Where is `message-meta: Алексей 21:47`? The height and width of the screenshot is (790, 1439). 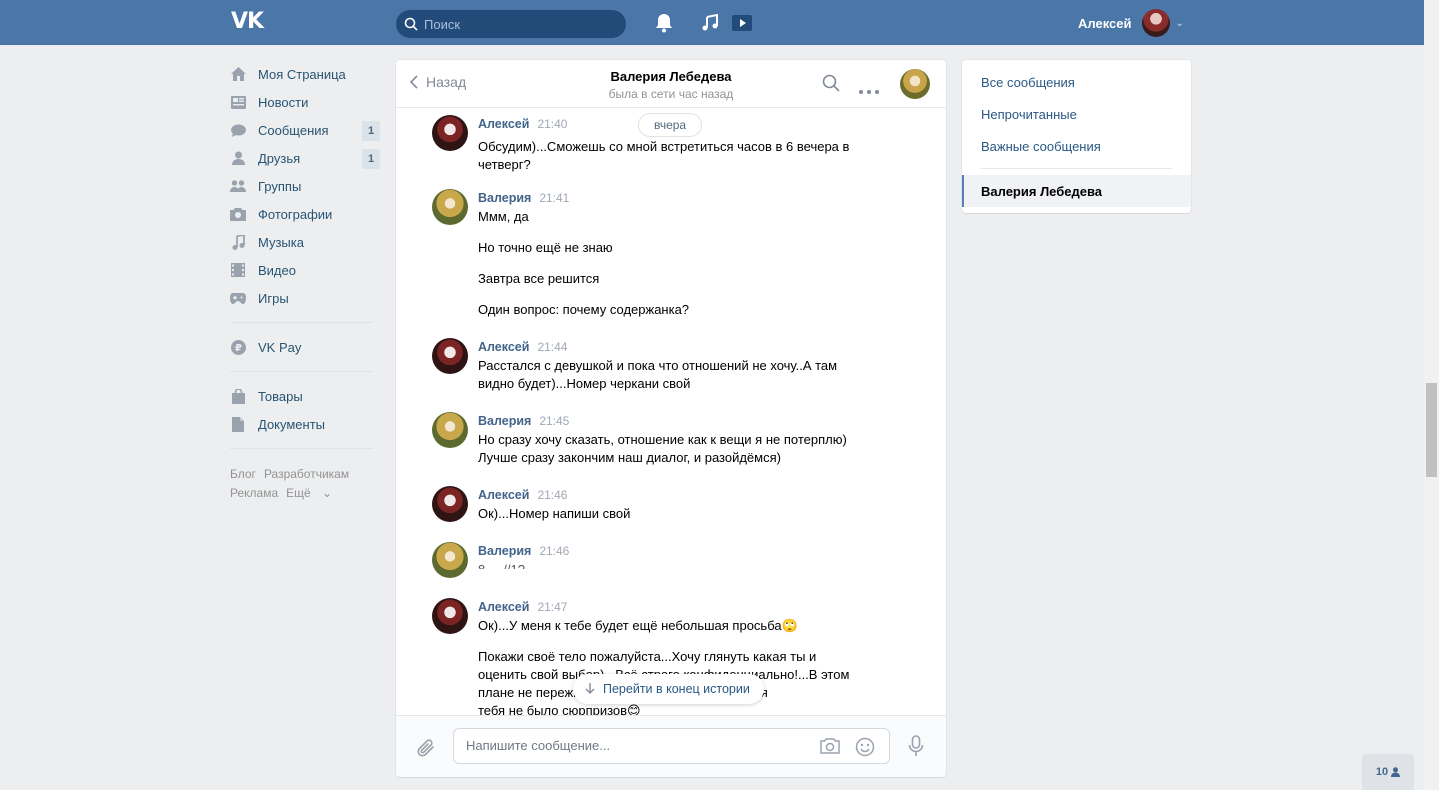 message-meta: Алексей 21:47 is located at coordinates (522, 607).